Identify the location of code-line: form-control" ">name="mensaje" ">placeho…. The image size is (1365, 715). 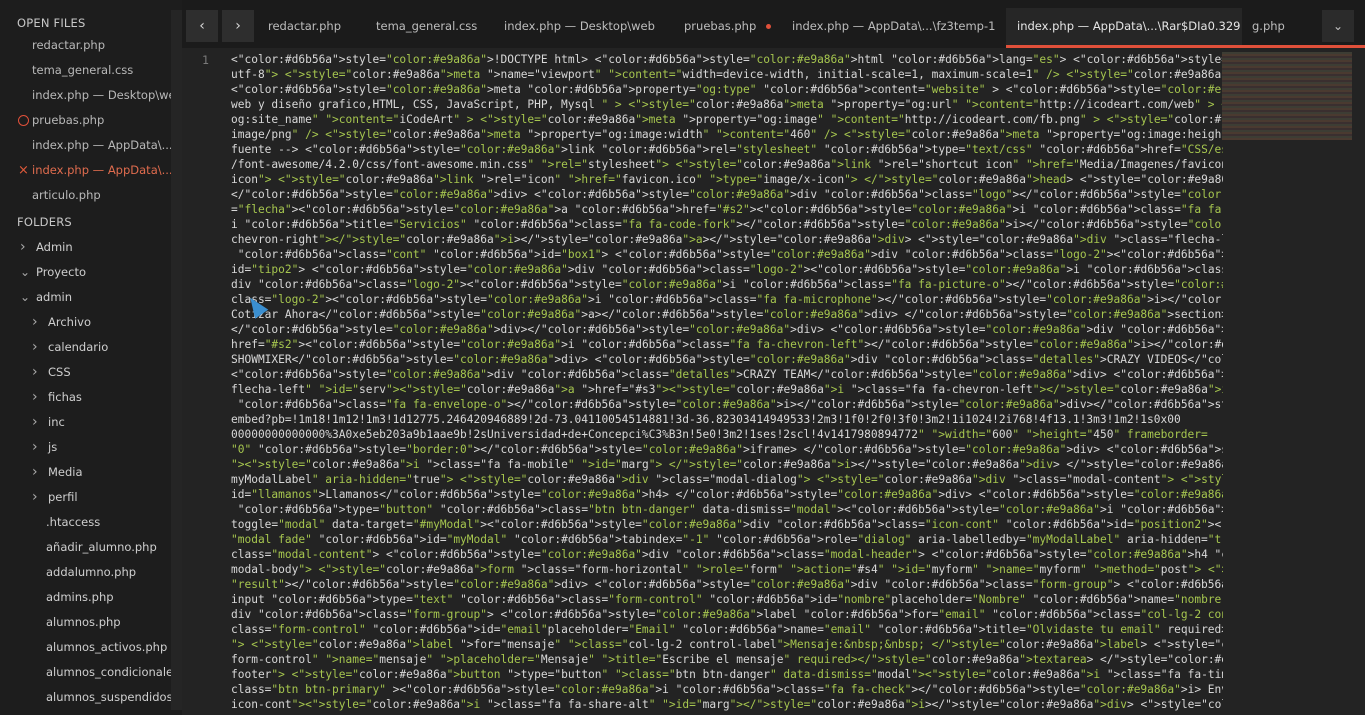
(727, 659).